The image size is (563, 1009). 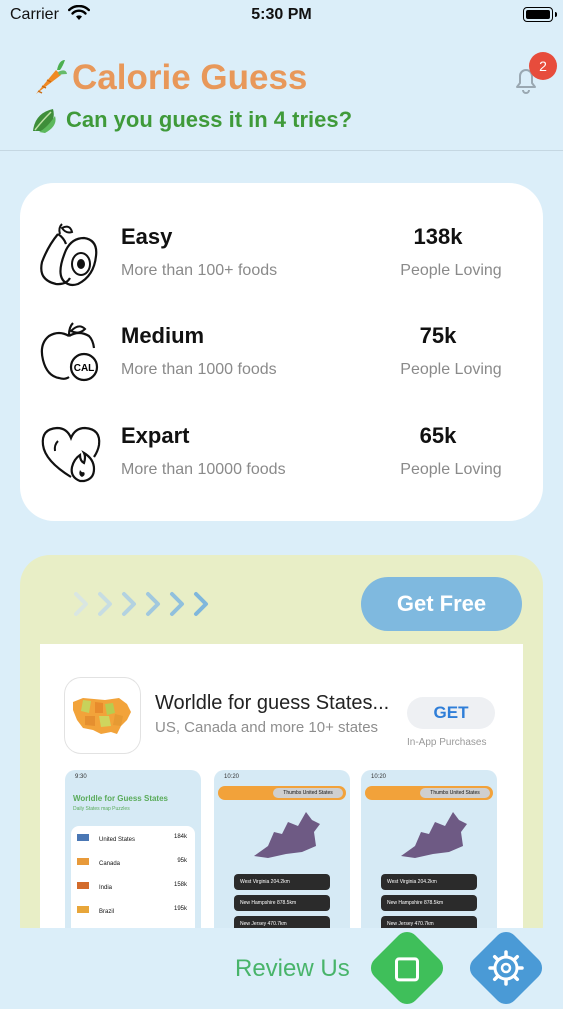 I want to click on list-item-name: India, so click(x=106, y=888).